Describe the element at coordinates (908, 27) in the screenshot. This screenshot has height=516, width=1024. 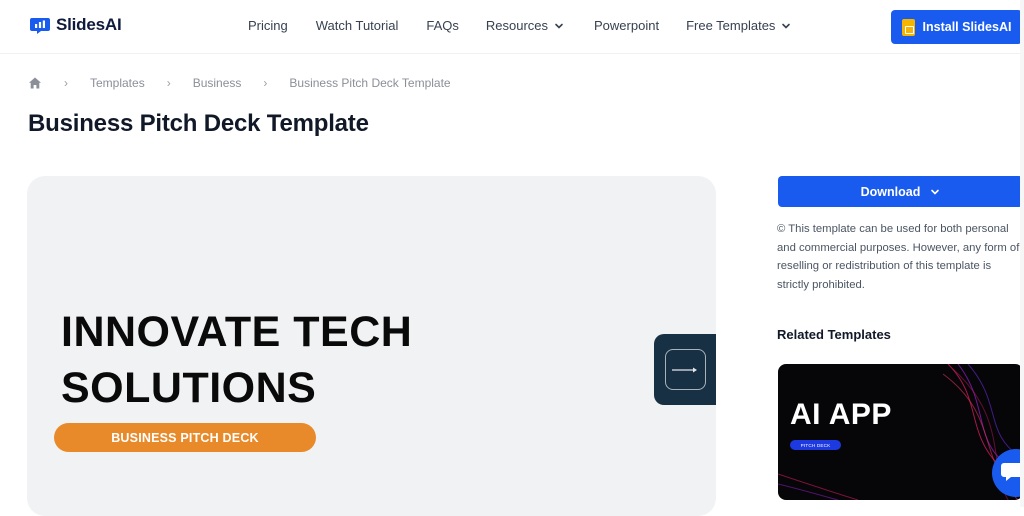
I see `google-slides-icon` at that location.